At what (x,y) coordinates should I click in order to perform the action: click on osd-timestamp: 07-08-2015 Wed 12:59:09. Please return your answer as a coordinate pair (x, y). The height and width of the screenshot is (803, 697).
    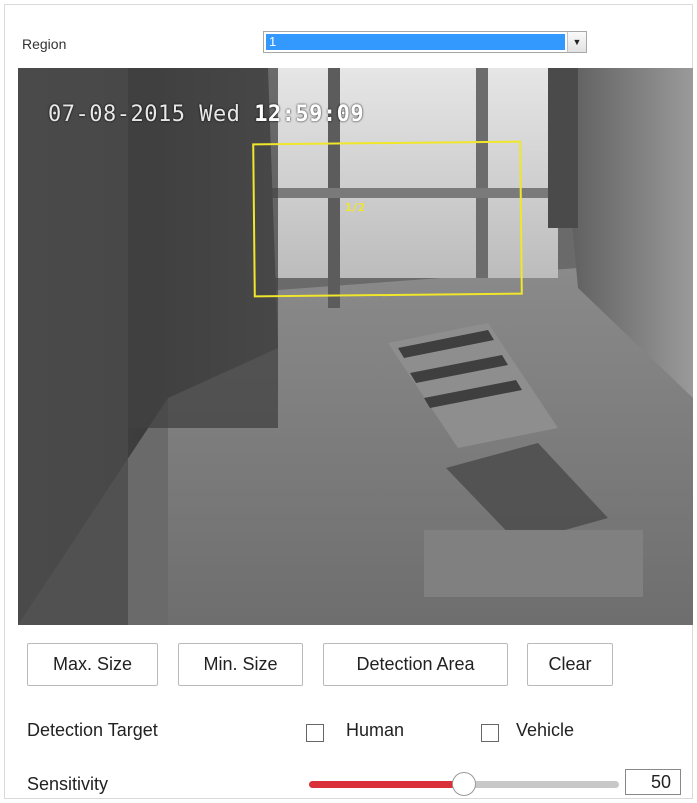
    Looking at the image, I should click on (206, 114).